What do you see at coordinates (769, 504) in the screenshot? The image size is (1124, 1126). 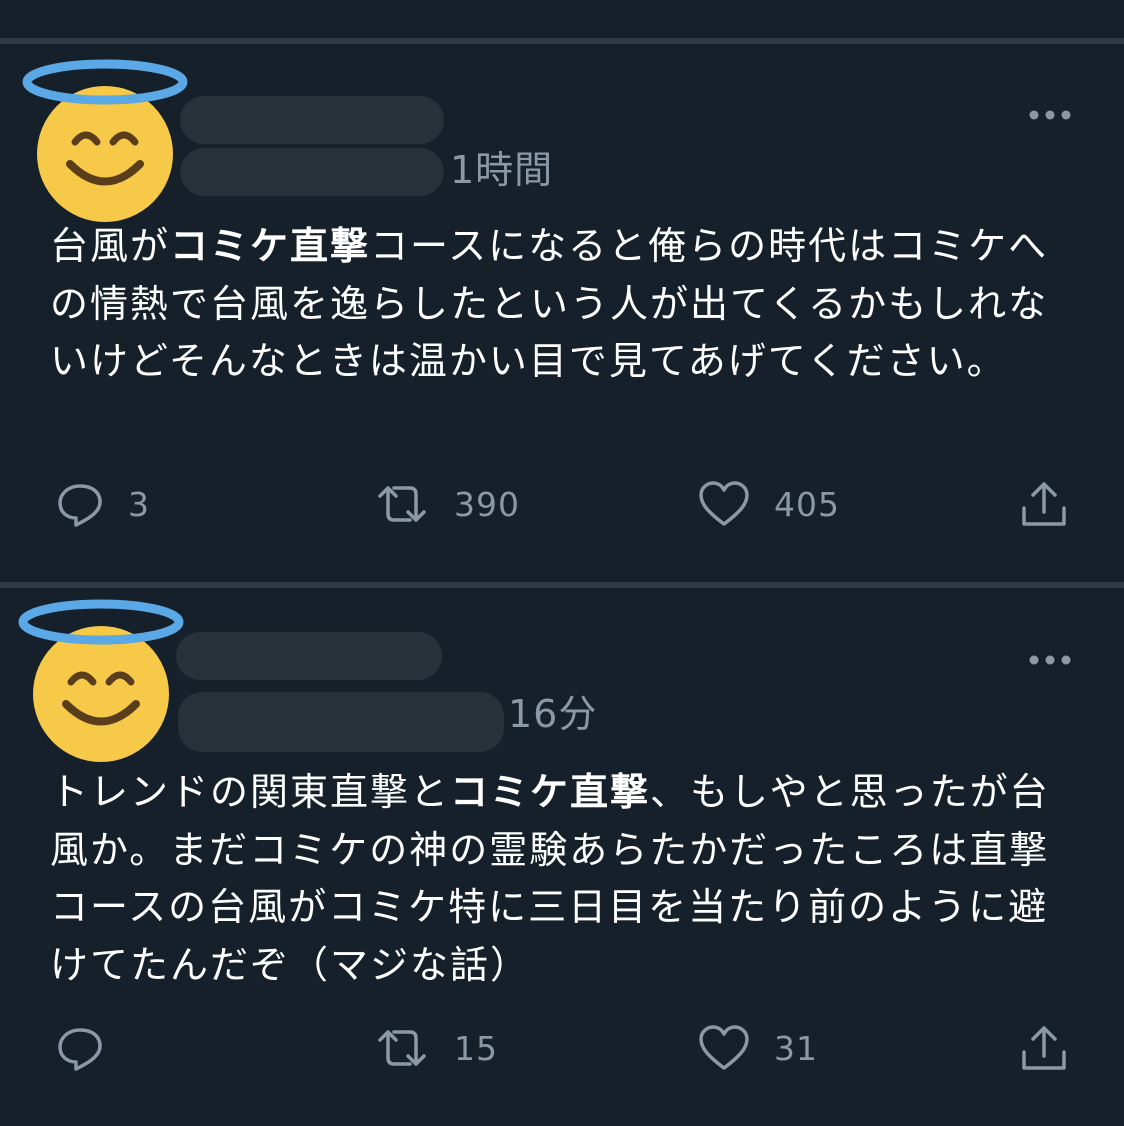 I see `like-button: 405` at bounding box center [769, 504].